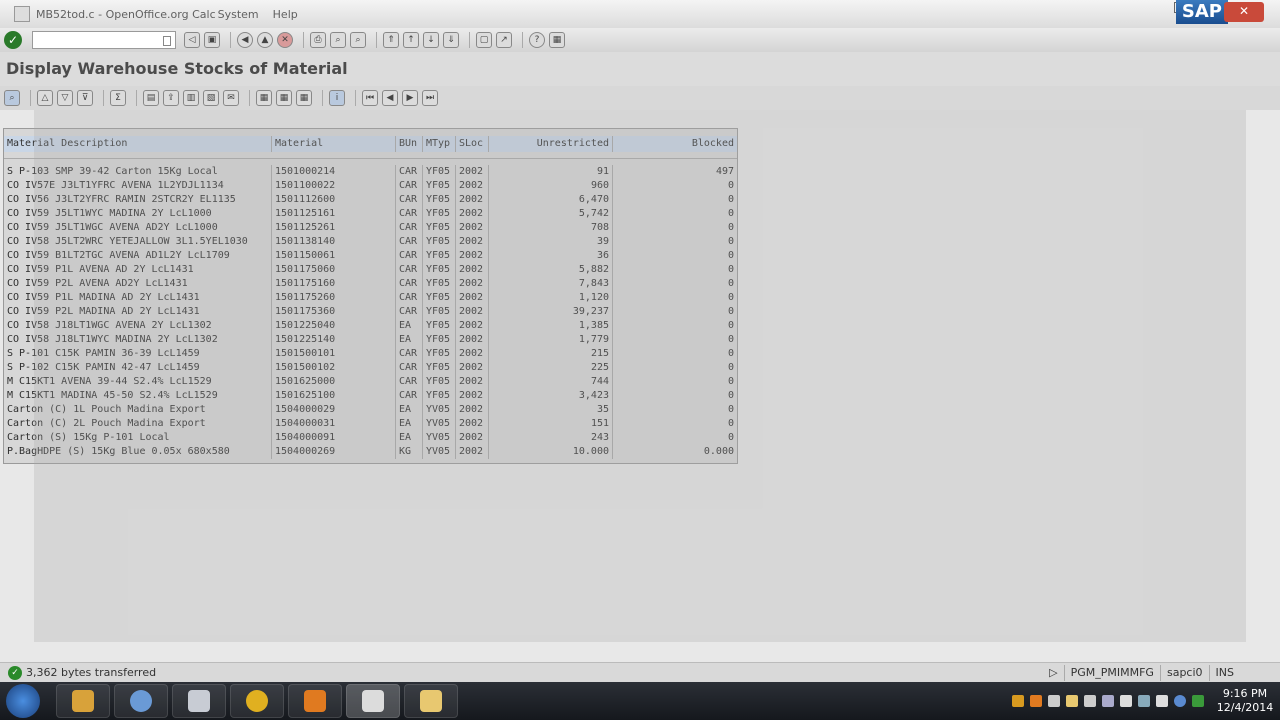 This screenshot has height=720, width=1280. I want to click on tray-warning-icon, so click(1018, 701).